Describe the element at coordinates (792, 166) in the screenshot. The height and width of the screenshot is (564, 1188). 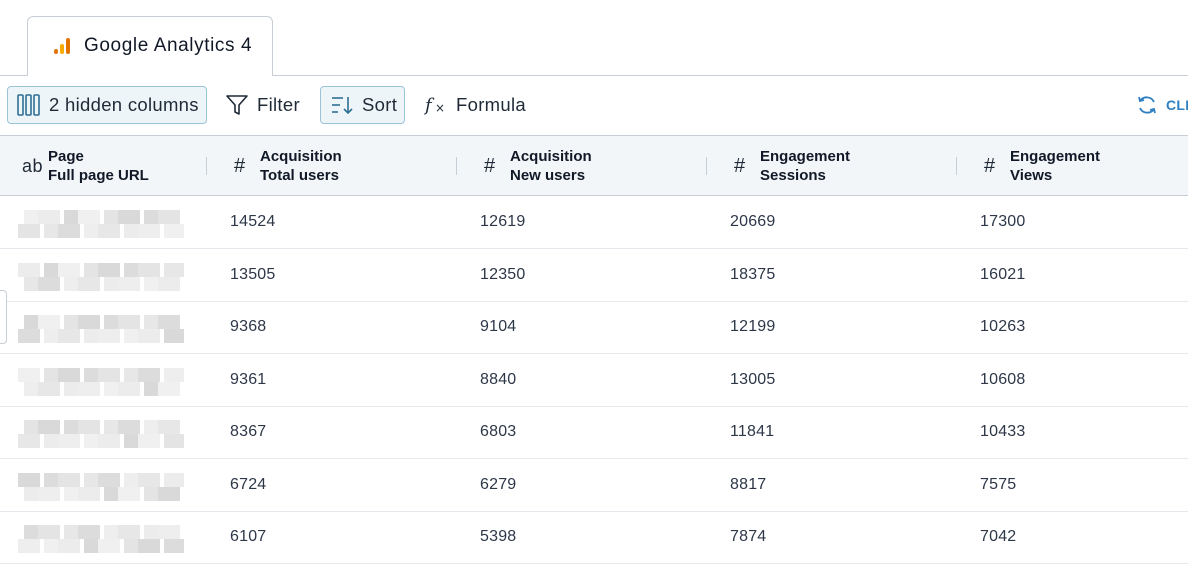
I see `column-header-sessions: # Engagement Sessions` at that location.